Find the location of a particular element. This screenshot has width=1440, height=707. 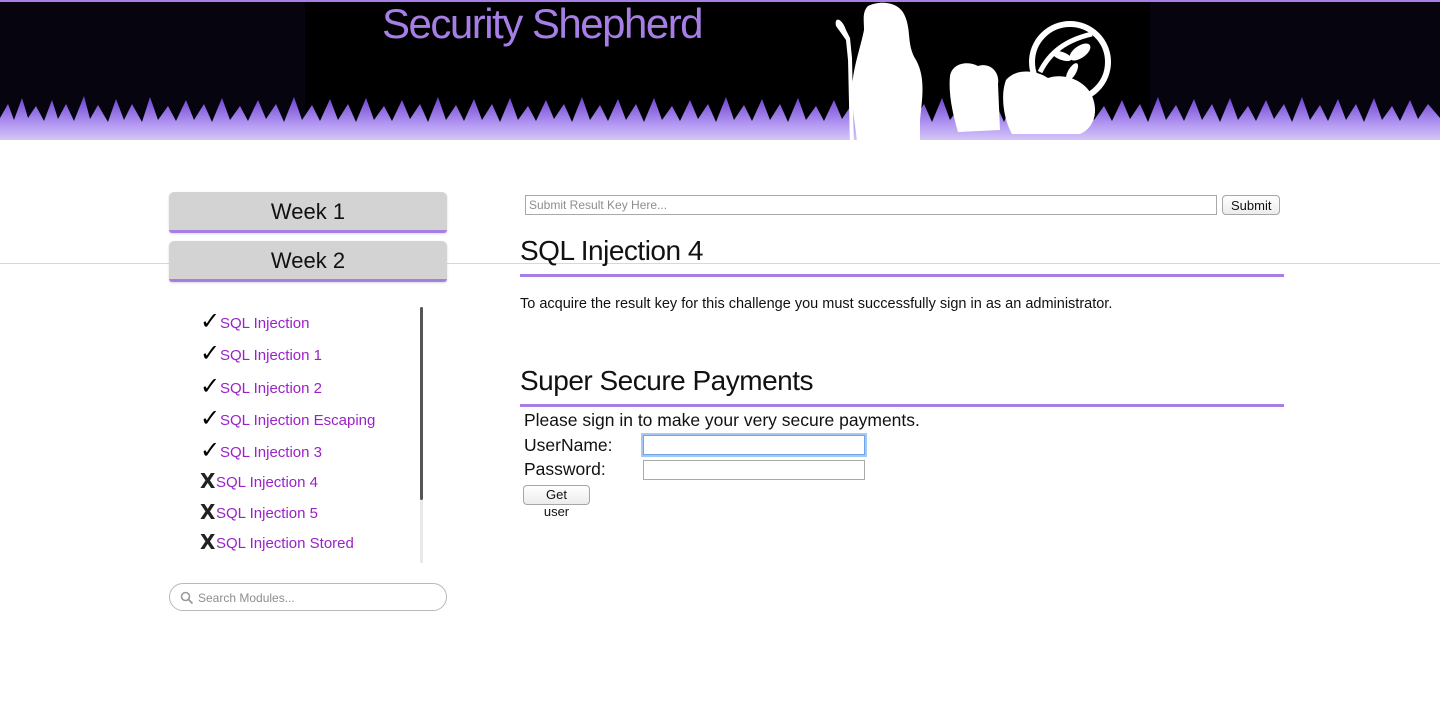

search-modules-input is located at coordinates (318, 598).